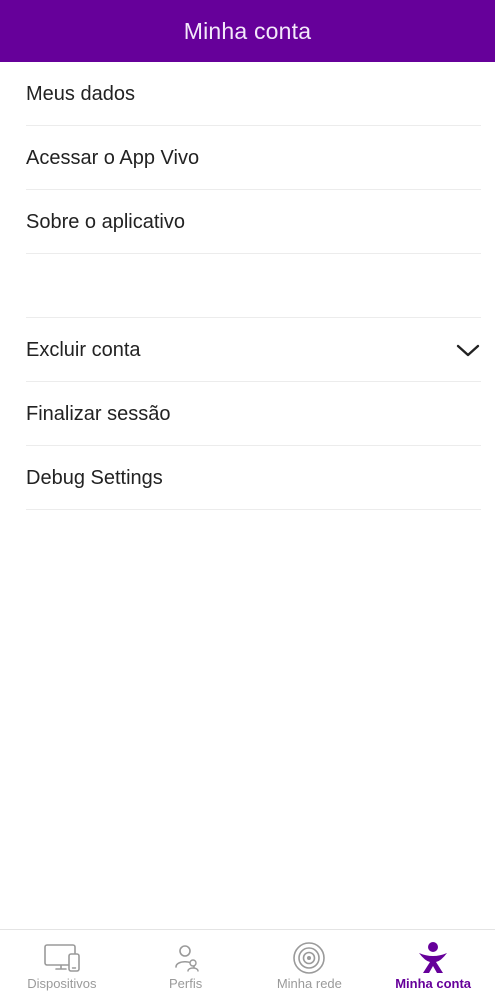  I want to click on tab-dispositivos: Dispositivos, so click(62, 965).